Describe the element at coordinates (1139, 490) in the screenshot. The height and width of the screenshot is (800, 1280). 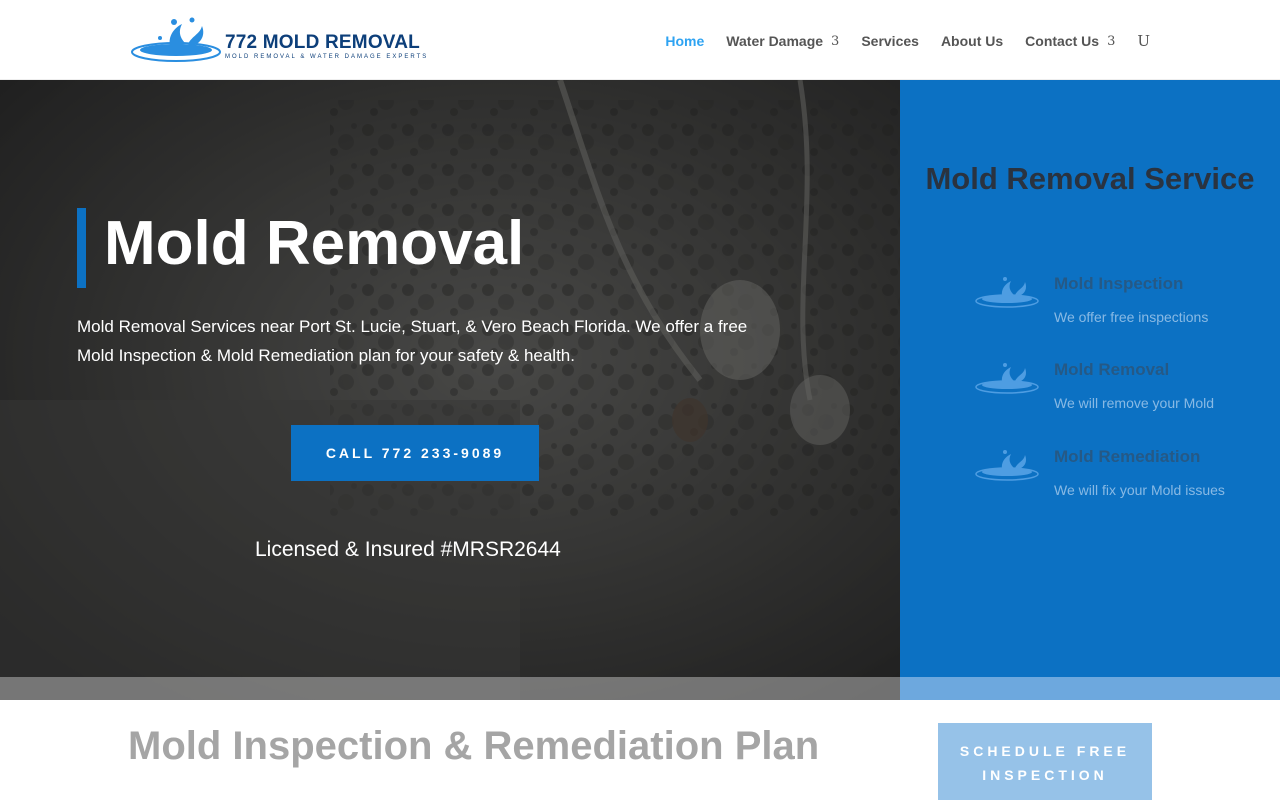
I see `service-desc: We will fix your Mold issues` at that location.